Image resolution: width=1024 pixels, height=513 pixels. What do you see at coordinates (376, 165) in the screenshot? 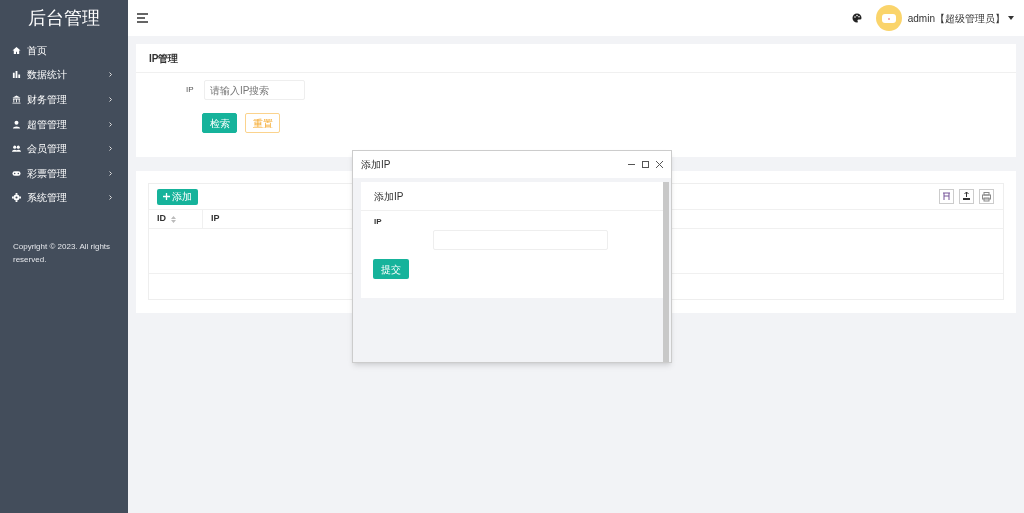
I see `dialog-title: 添加IP` at bounding box center [376, 165].